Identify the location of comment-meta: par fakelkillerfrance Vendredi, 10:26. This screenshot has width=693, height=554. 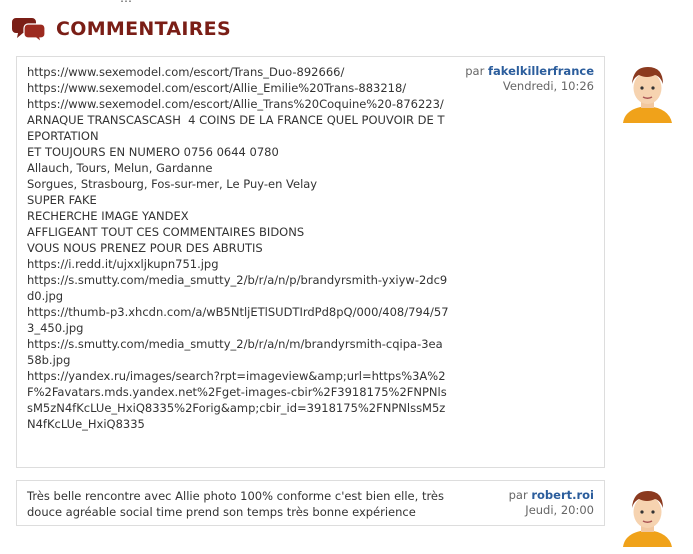
(529, 79).